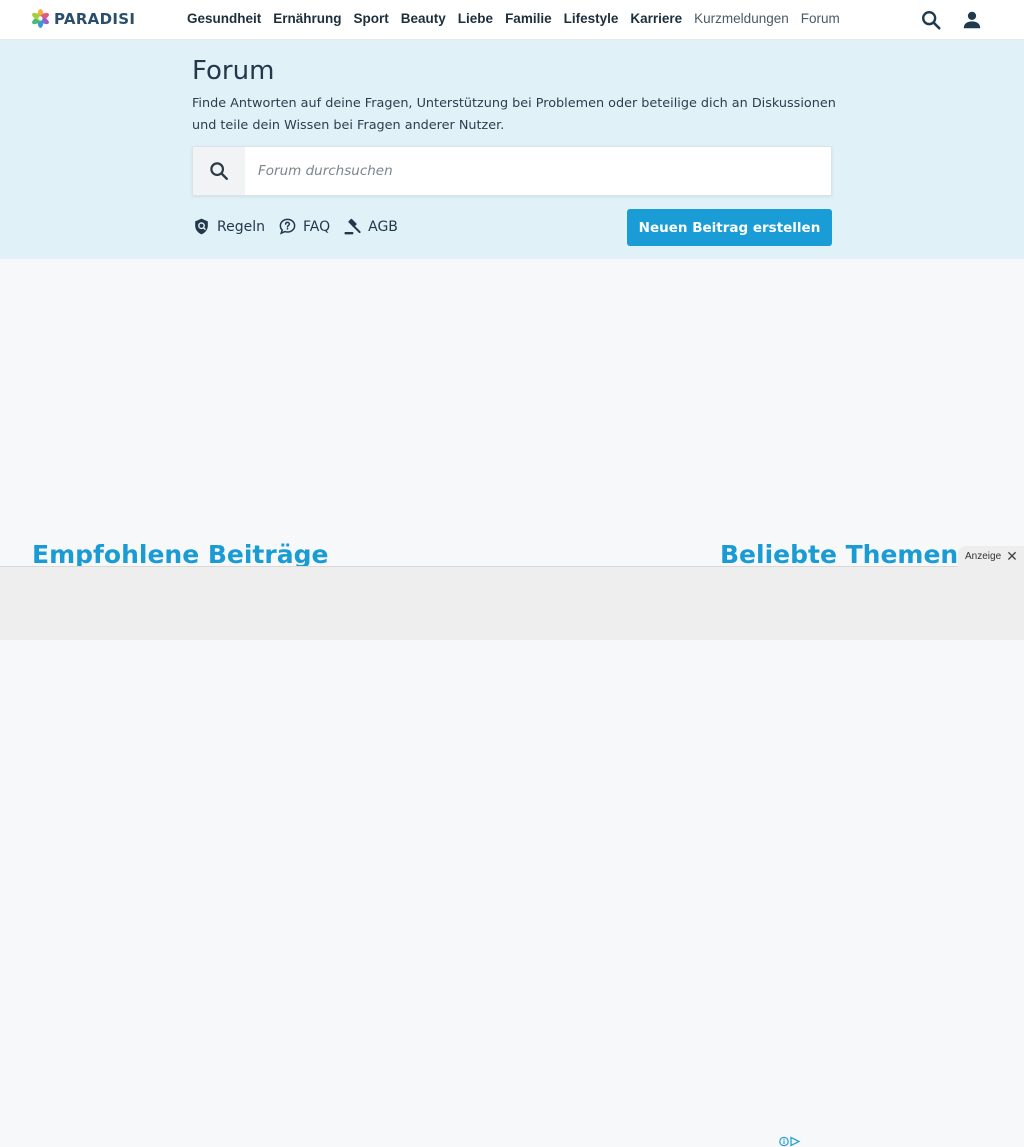 This screenshot has height=1147, width=1024. Describe the element at coordinates (180, 554) in the screenshot. I see `recommended-posts-title: Empfohlene Beiträge` at that location.